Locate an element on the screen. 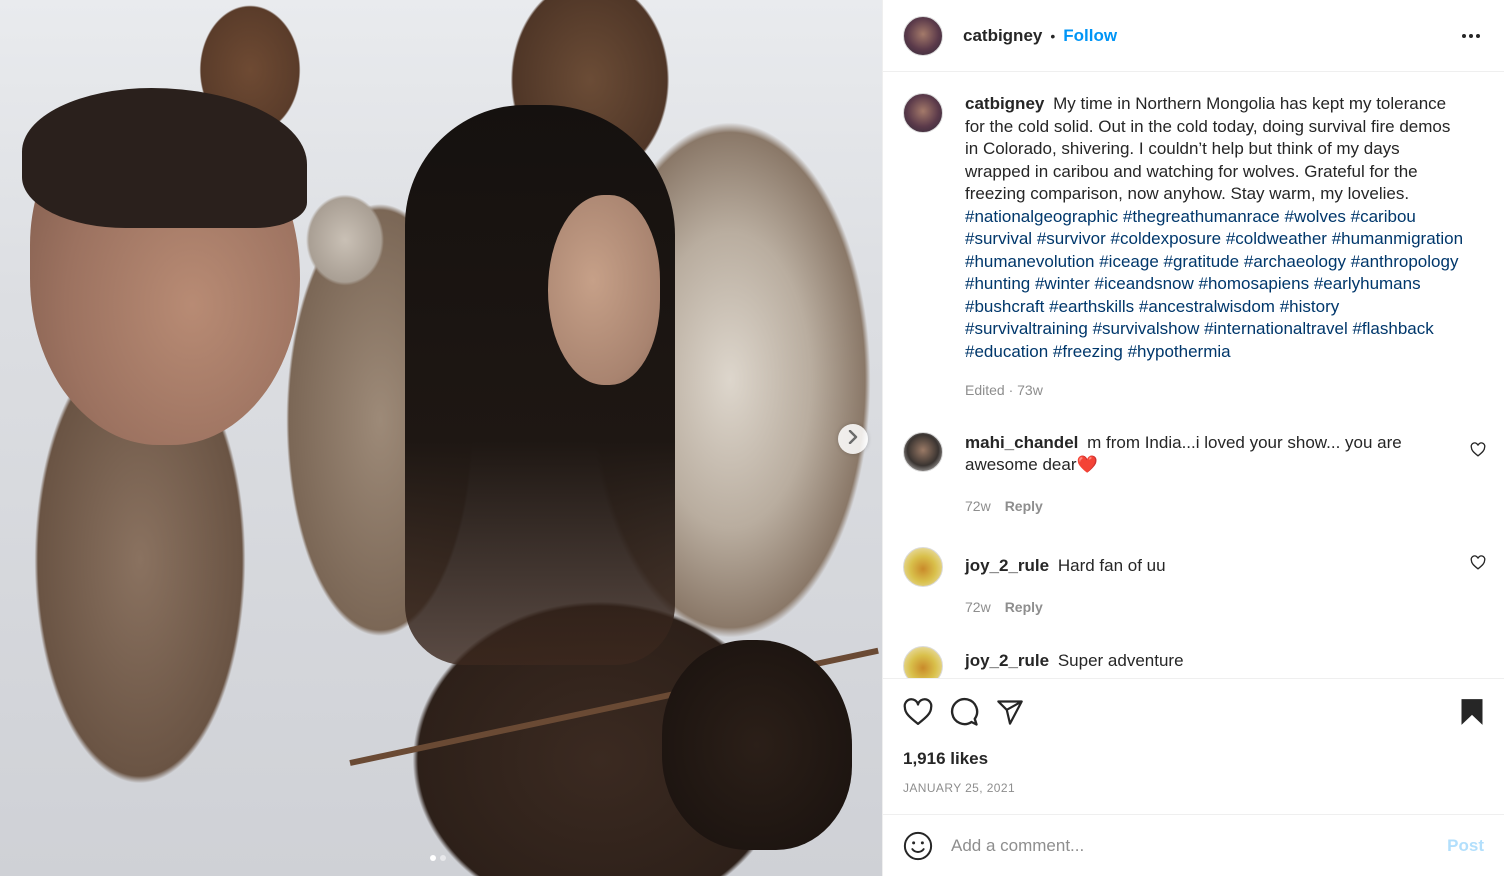 The height and width of the screenshot is (876, 1504). comment-text: Super adventure is located at coordinates (1118, 660).